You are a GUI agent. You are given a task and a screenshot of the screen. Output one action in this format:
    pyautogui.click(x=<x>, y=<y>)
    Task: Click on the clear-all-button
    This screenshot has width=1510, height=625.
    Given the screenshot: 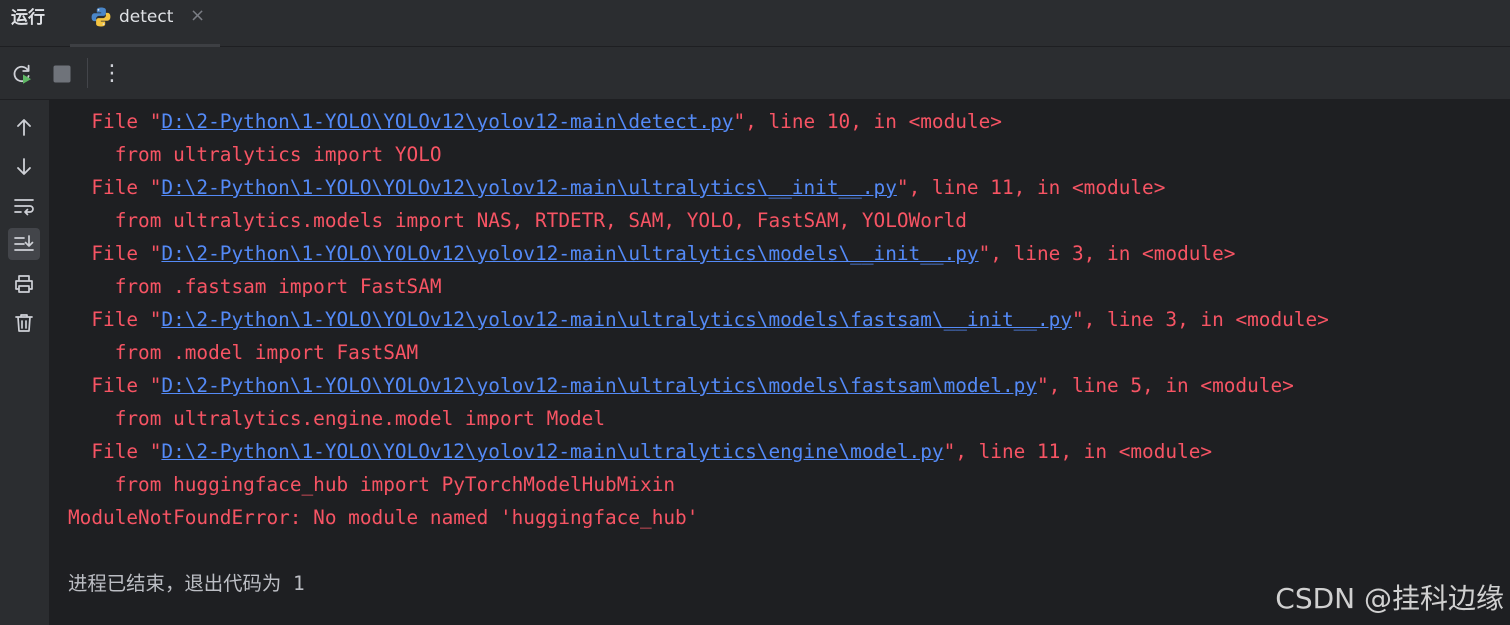 What is the action you would take?
    pyautogui.click(x=24, y=323)
    